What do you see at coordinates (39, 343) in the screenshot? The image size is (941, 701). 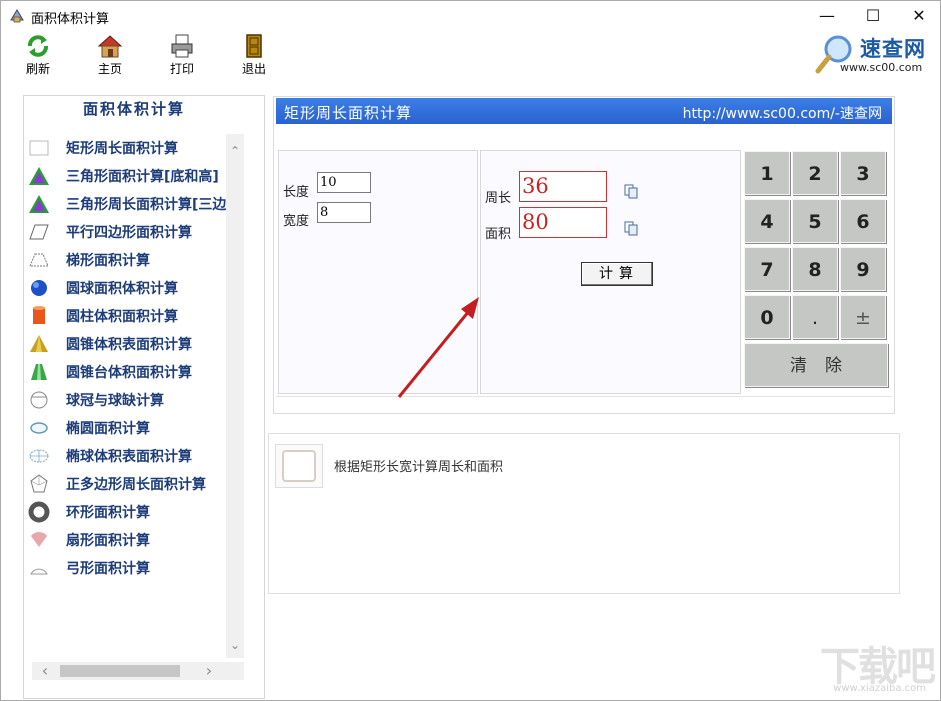 I see `cone-icon` at bounding box center [39, 343].